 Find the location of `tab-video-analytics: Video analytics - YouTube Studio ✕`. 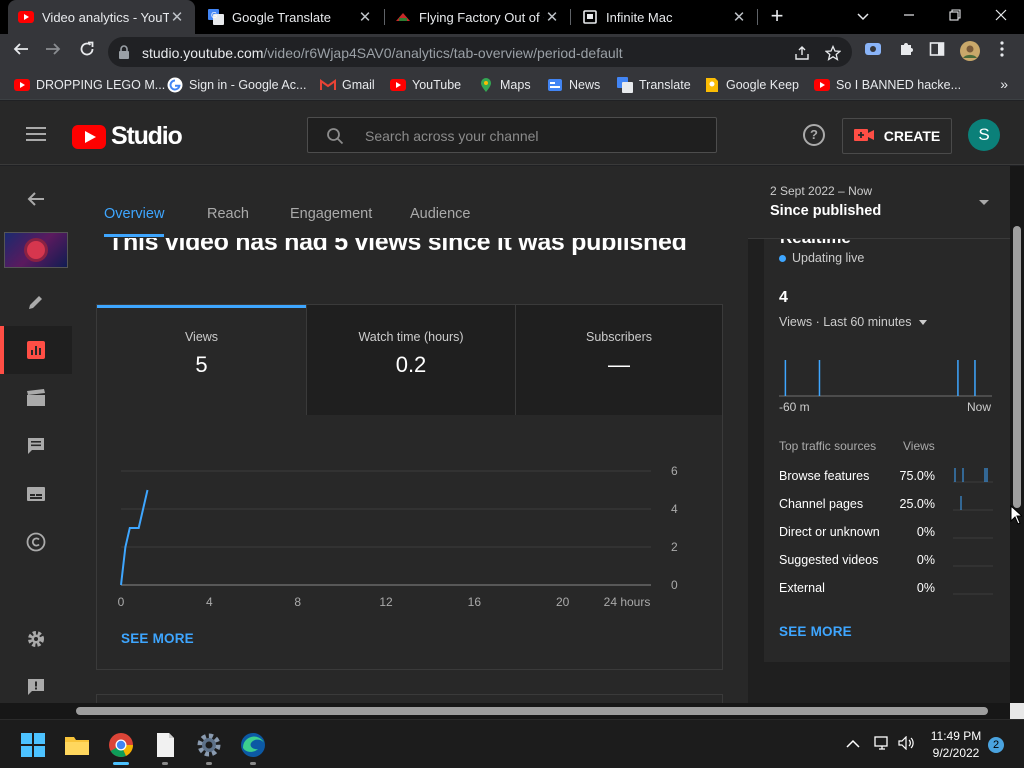

tab-video-analytics: Video analytics - YouTube Studio ✕ is located at coordinates (101, 17).